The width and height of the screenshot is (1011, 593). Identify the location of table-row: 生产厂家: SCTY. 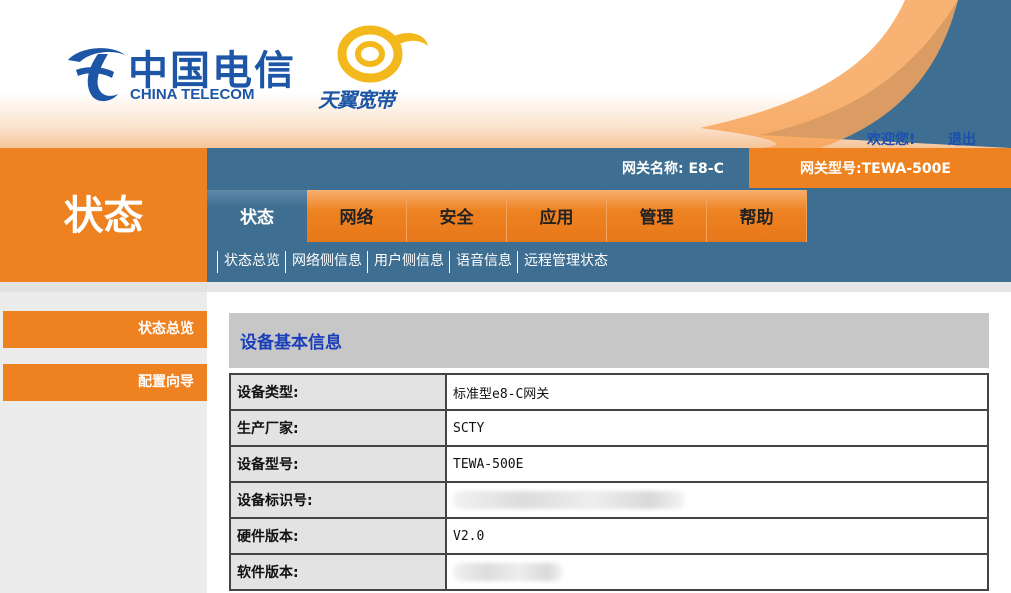
(609, 428).